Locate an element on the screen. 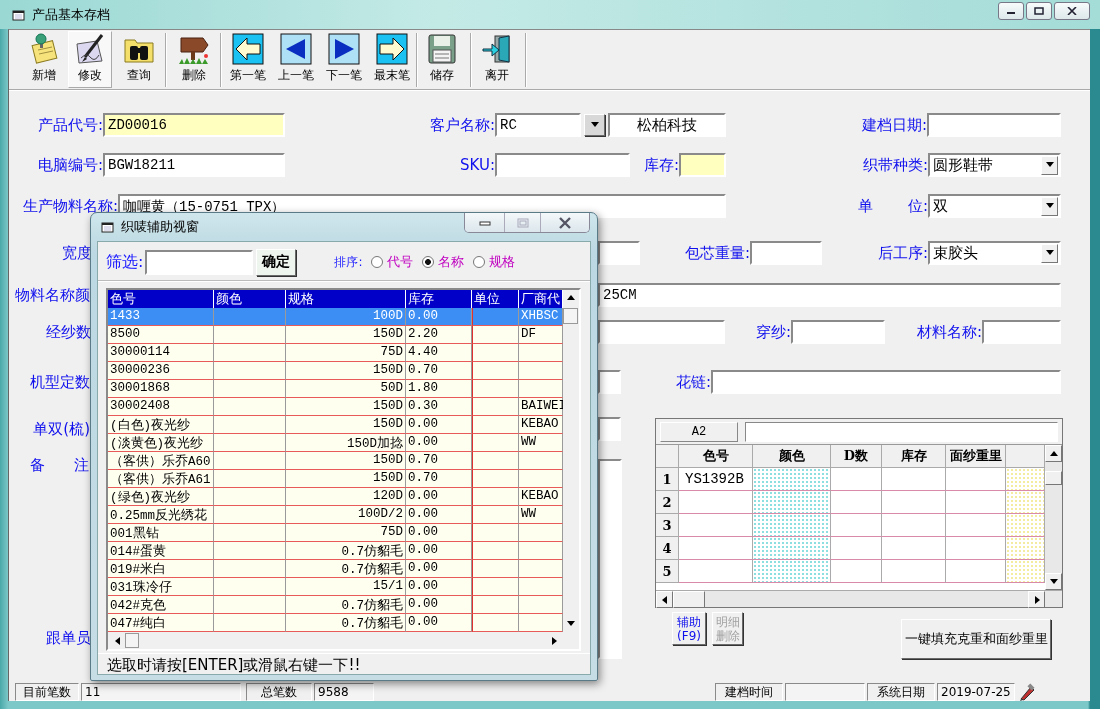 The image size is (1100, 709). filter-field is located at coordinates (199, 262).